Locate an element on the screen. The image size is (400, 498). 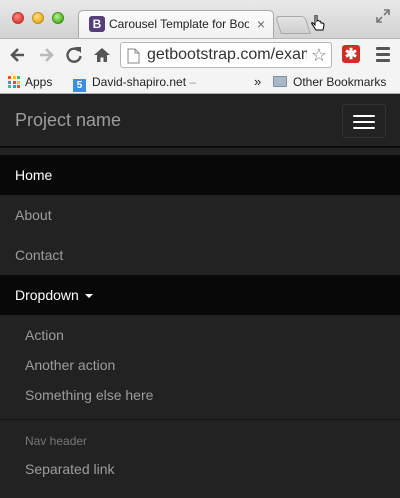
bookmark-apps-label: Apps is located at coordinates (39, 82).